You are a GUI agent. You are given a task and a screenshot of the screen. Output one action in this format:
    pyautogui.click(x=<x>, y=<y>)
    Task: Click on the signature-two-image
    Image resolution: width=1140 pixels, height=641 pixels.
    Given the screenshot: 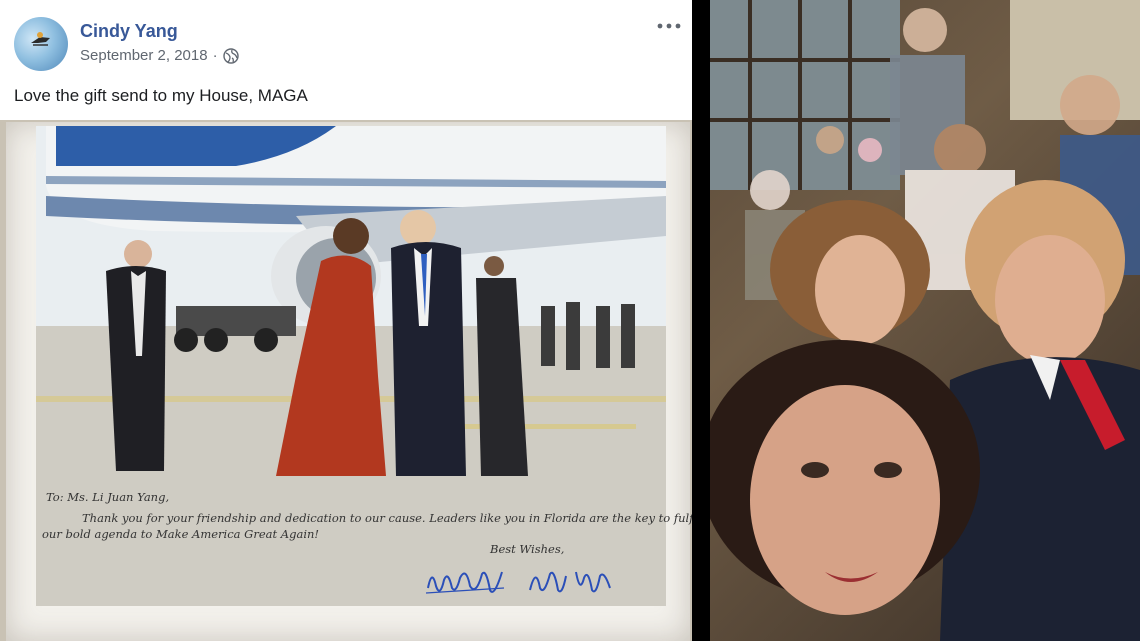 What is the action you would take?
    pyautogui.click(x=570, y=582)
    